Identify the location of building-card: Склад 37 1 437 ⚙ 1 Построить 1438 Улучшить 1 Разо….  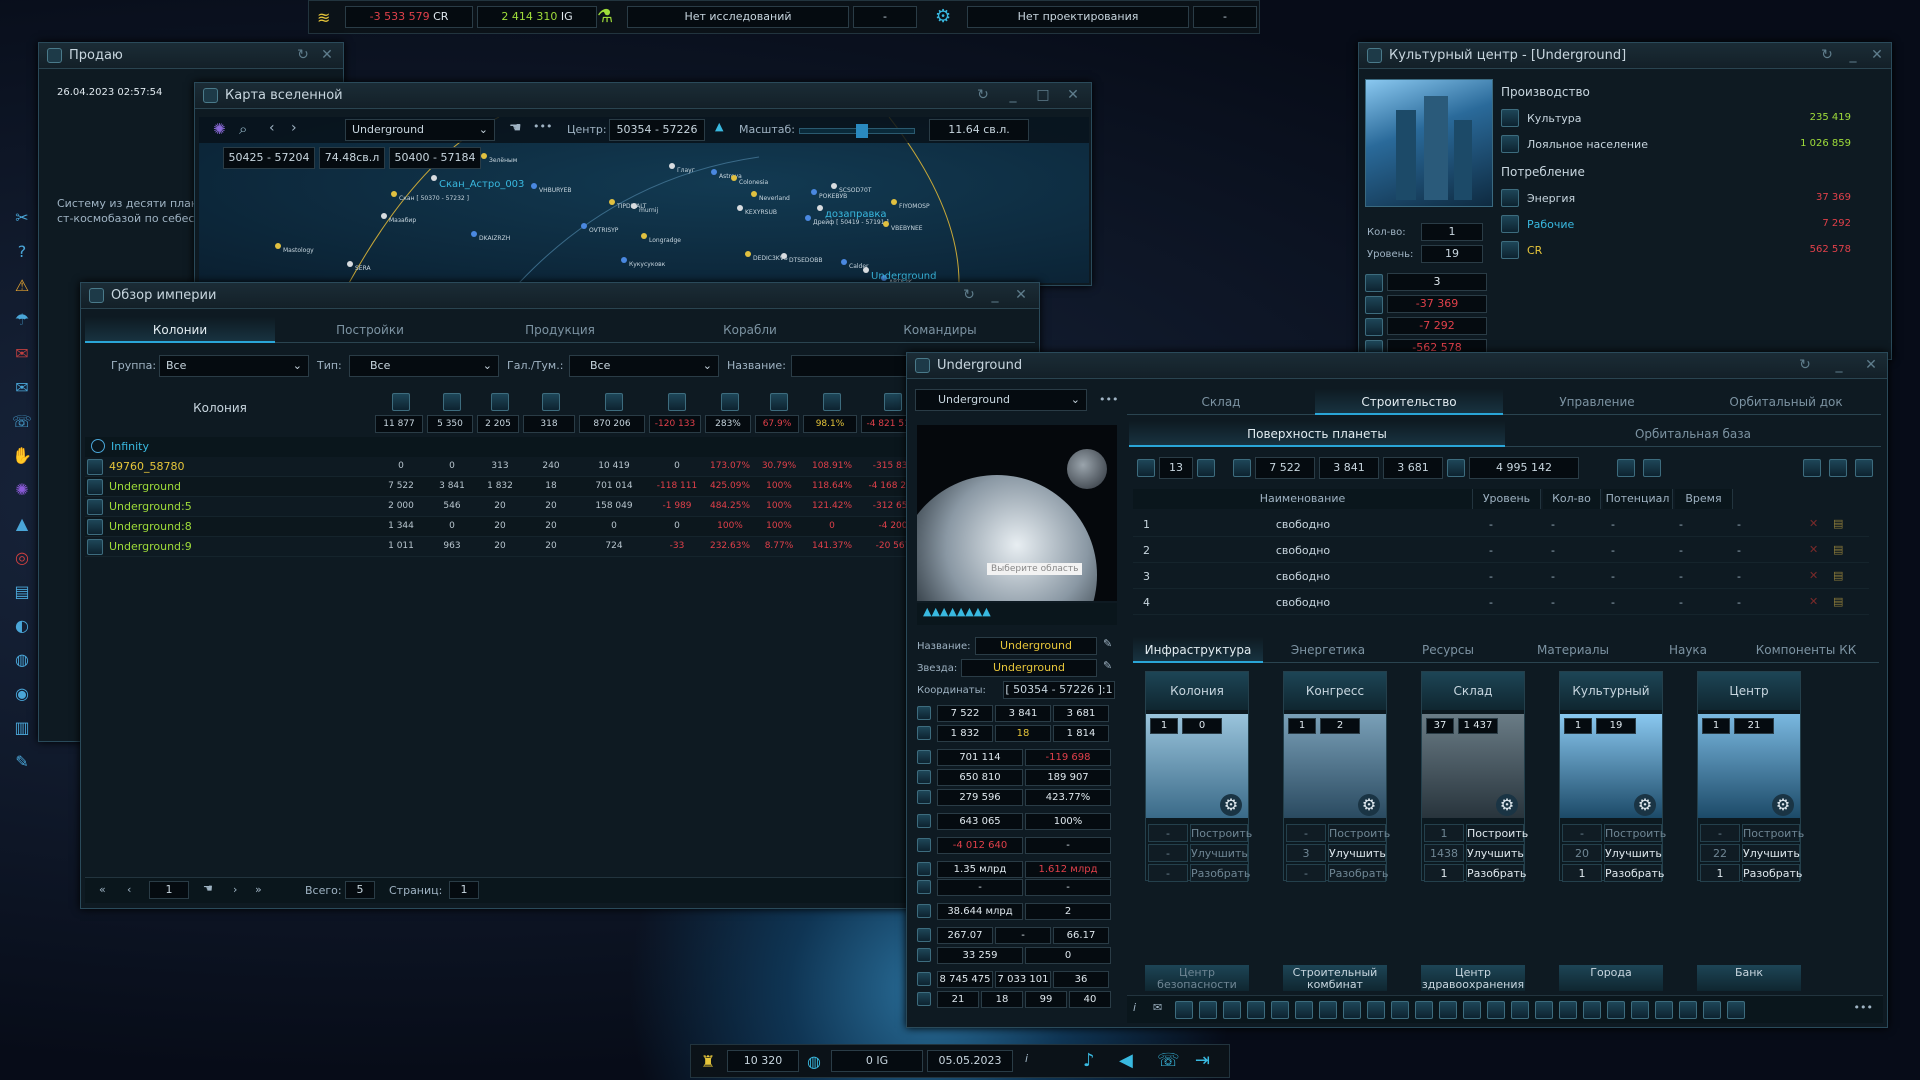
(1474, 776).